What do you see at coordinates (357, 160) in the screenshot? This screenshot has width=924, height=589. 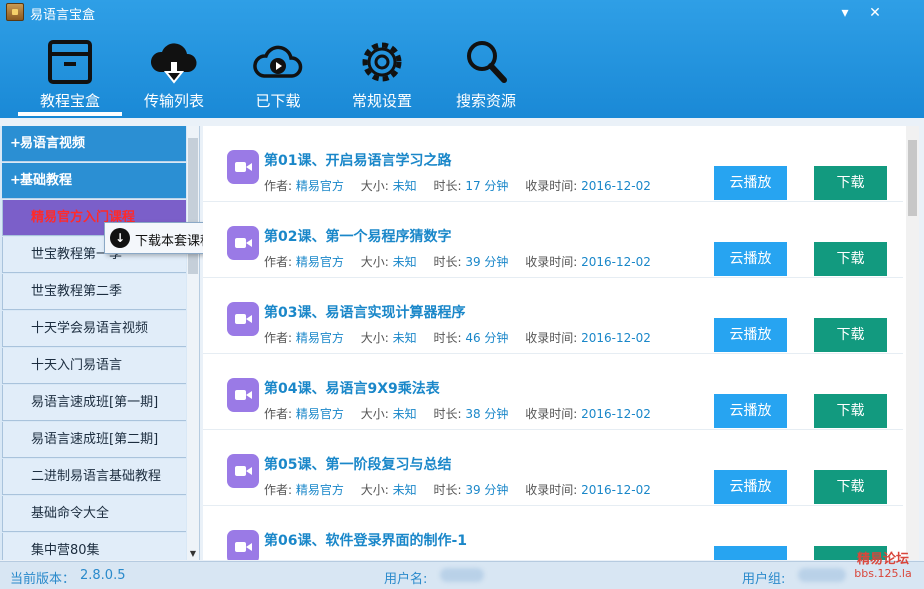 I see `lesson-title: 第01课、开启易语言学习之路` at bounding box center [357, 160].